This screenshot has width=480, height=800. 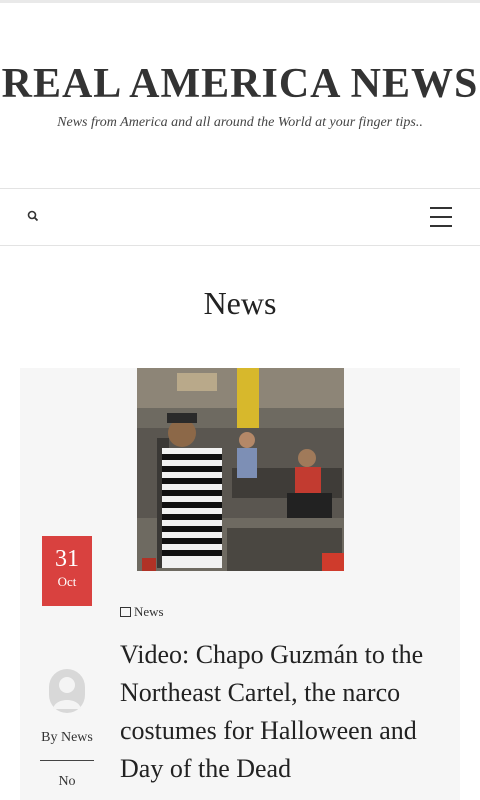 I want to click on post-thumbnail, so click(x=240, y=469).